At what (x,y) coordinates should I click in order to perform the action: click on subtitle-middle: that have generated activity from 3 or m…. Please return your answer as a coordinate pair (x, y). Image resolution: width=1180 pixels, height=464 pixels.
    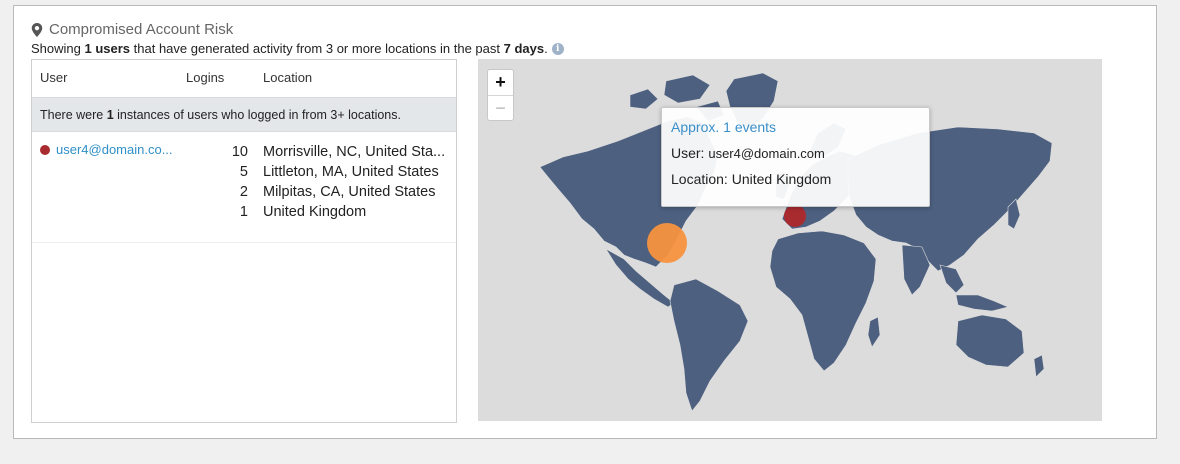
    Looking at the image, I should click on (317, 48).